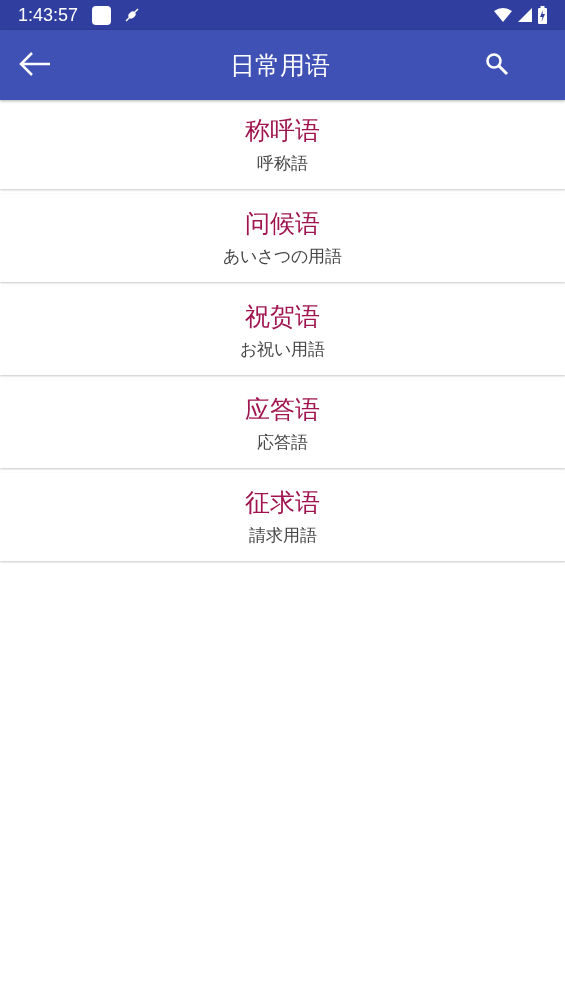 This screenshot has width=565, height=1004. I want to click on category-title: 应答语, so click(282, 410).